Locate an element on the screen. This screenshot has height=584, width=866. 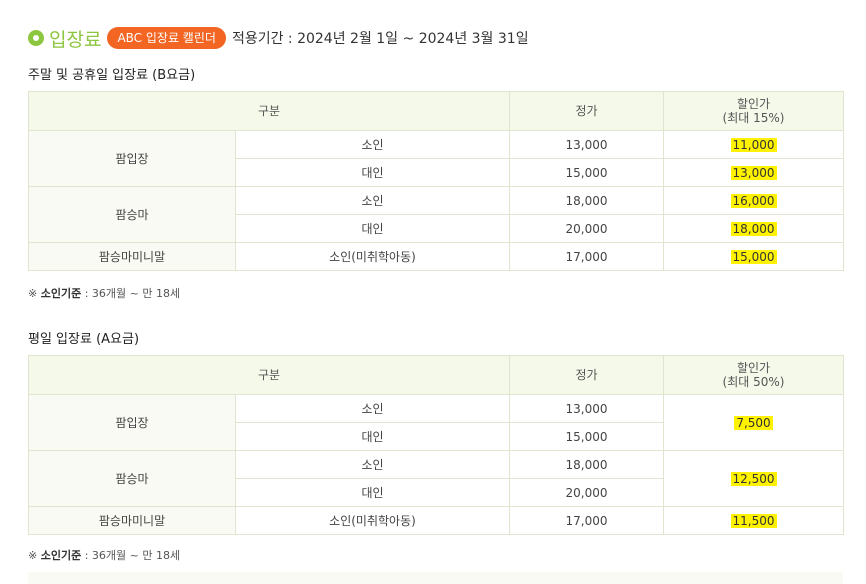
table-row: 팜승마미니말 소인(미취학아동) 17,000 11,500 is located at coordinates (436, 520).